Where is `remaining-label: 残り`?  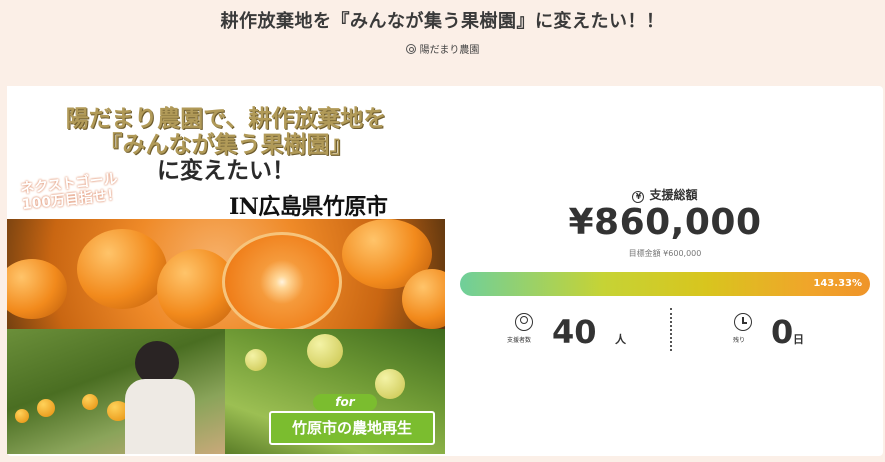 remaining-label: 残り is located at coordinates (739, 340).